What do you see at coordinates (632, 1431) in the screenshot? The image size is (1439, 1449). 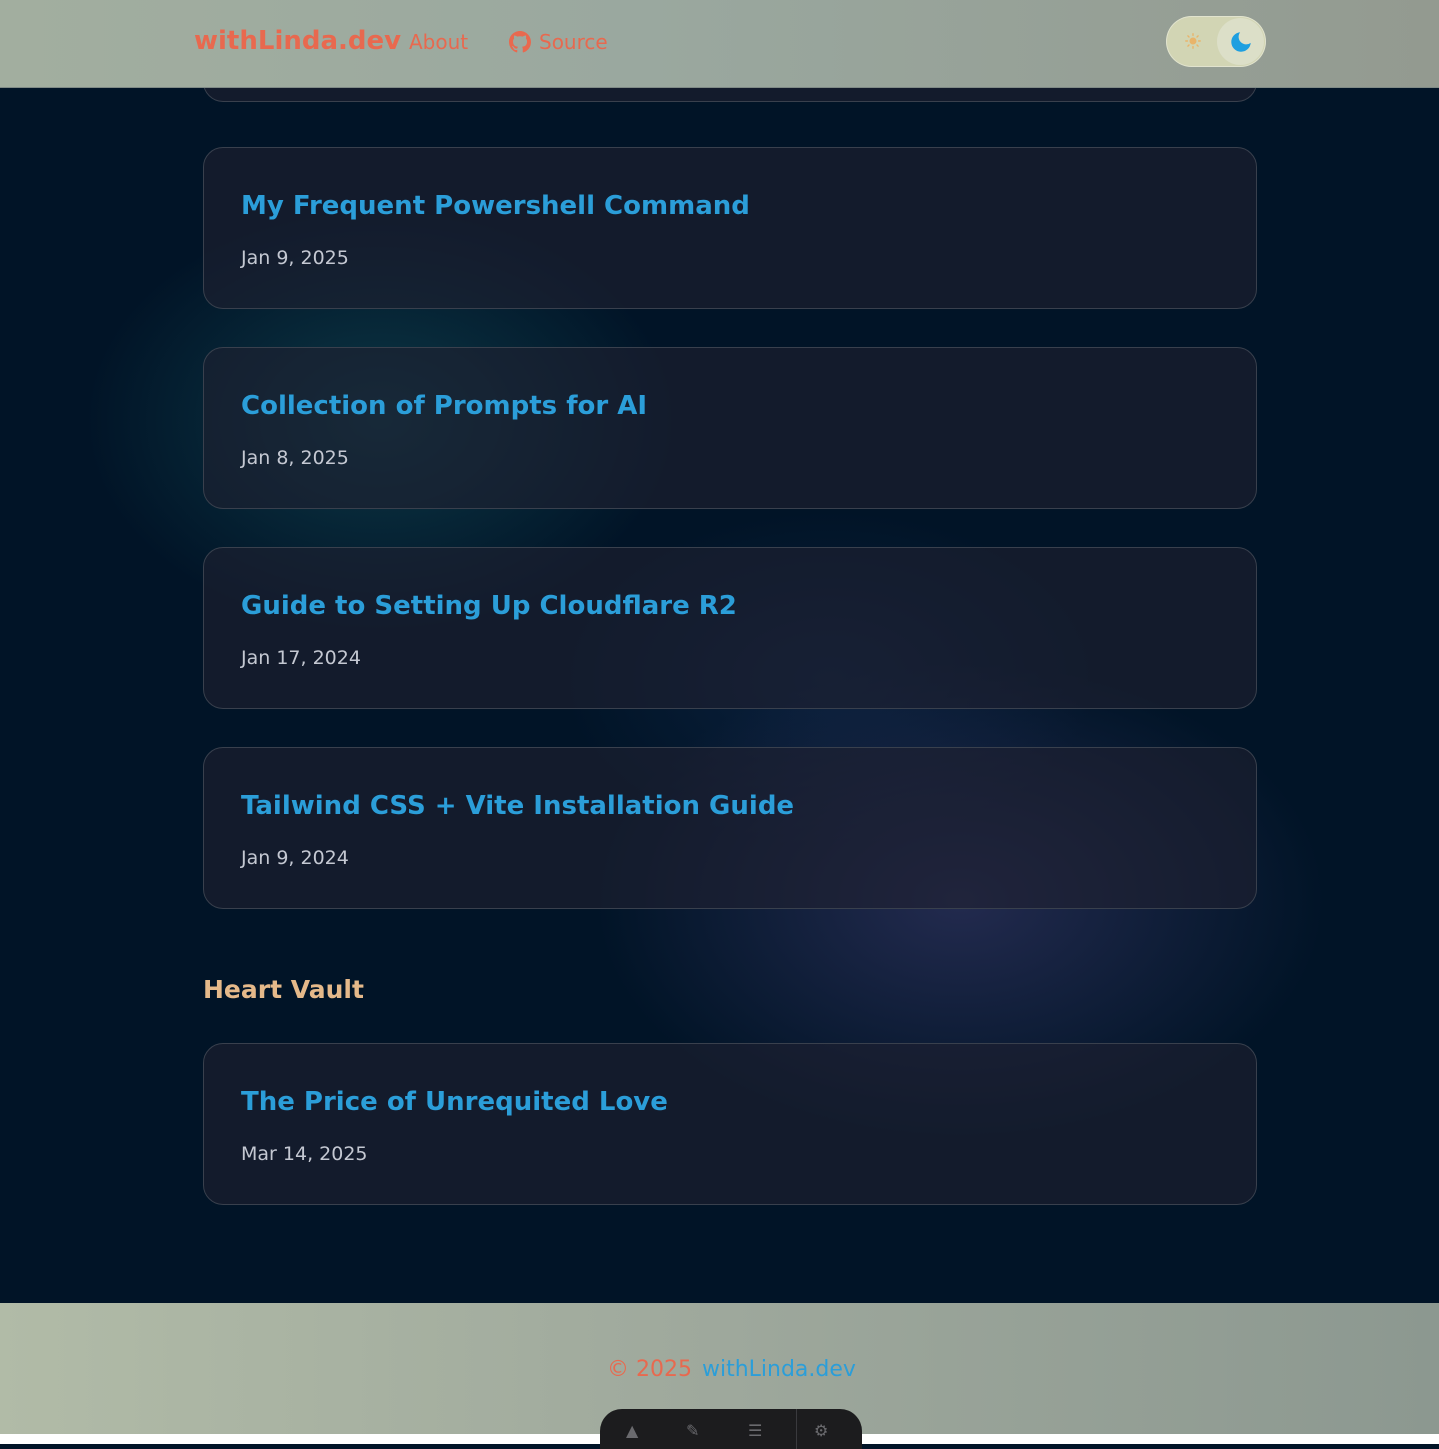 I see `astro-icon: ▲` at bounding box center [632, 1431].